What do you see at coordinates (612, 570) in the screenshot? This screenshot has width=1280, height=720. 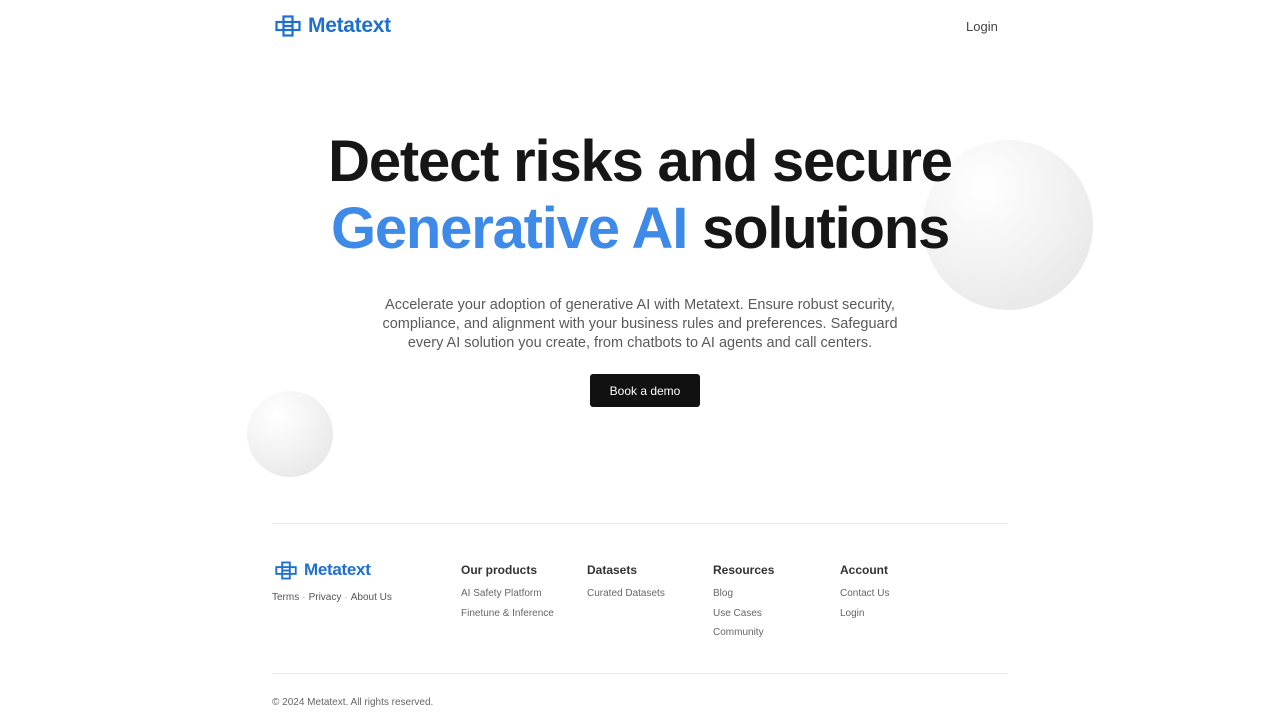 I see `footer-column-heading: Datasets` at bounding box center [612, 570].